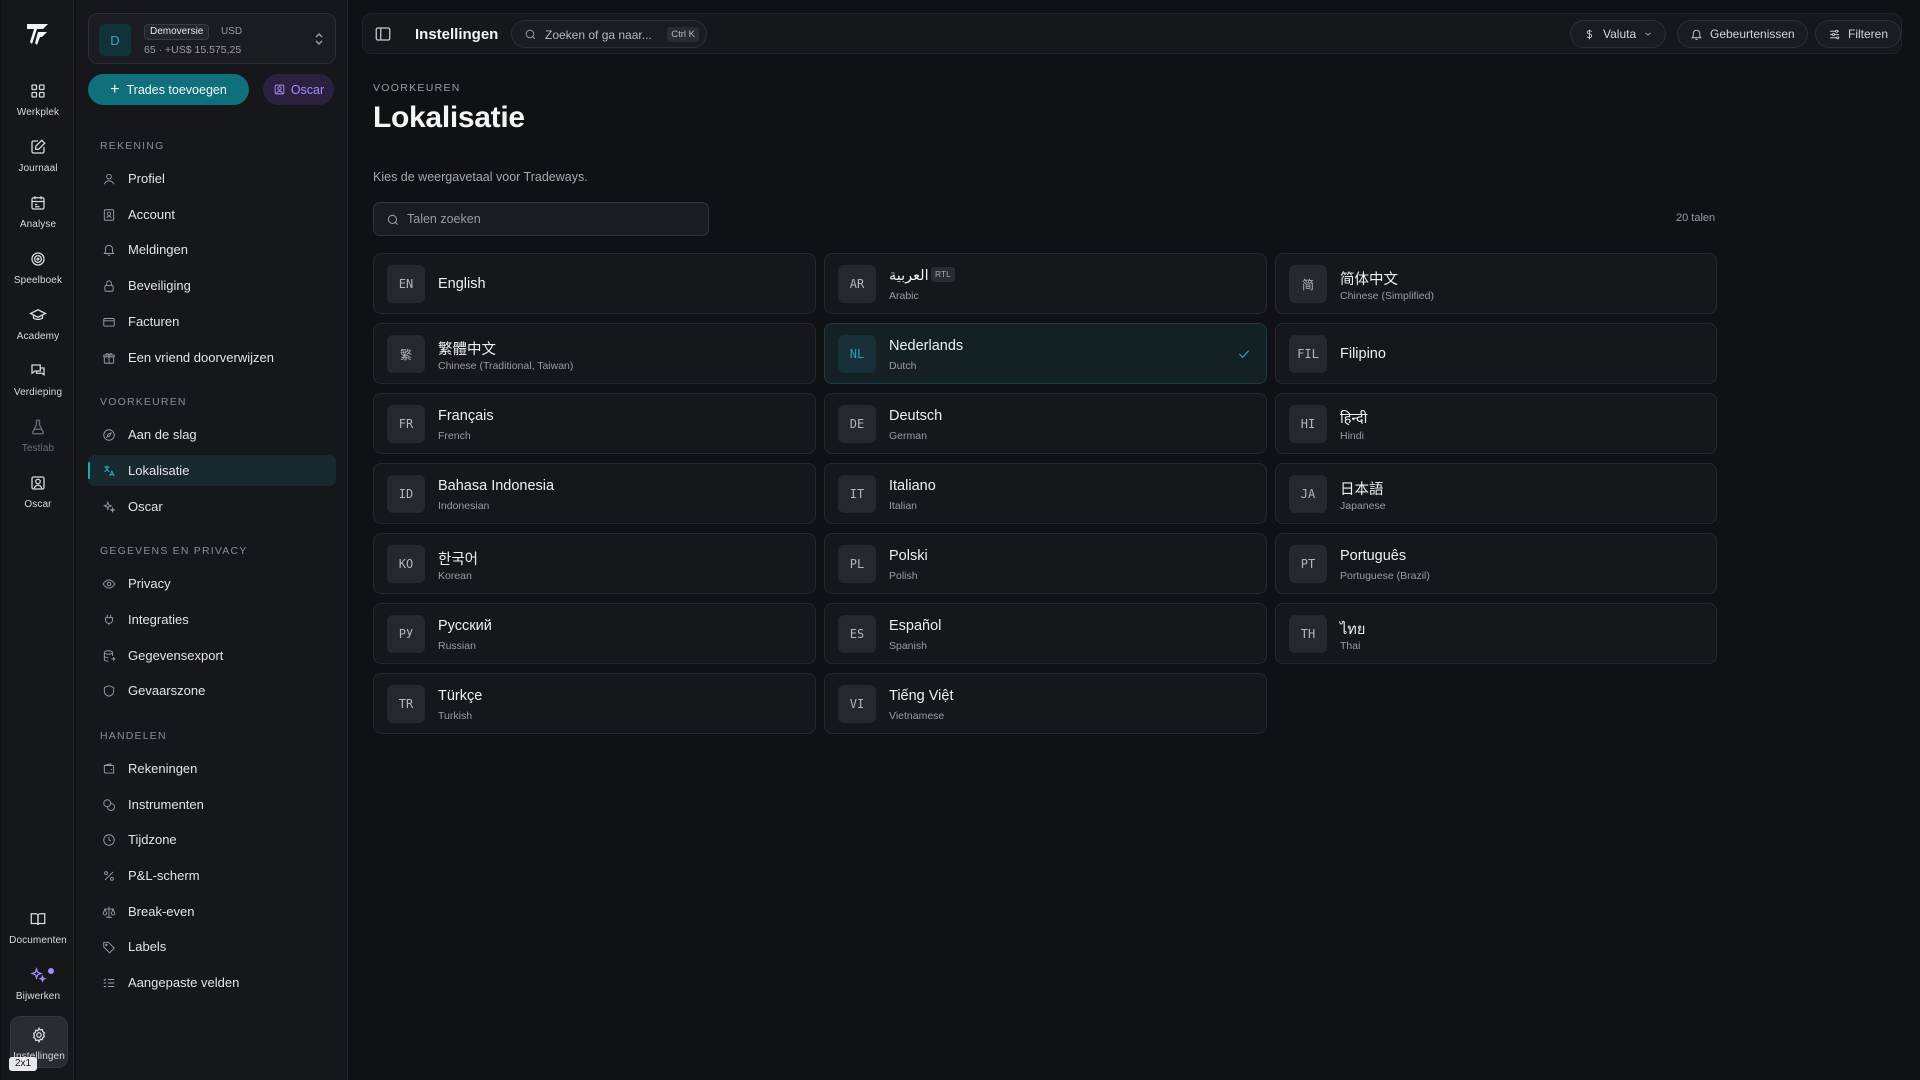  Describe the element at coordinates (552, 219) in the screenshot. I see `language-search-input` at that location.